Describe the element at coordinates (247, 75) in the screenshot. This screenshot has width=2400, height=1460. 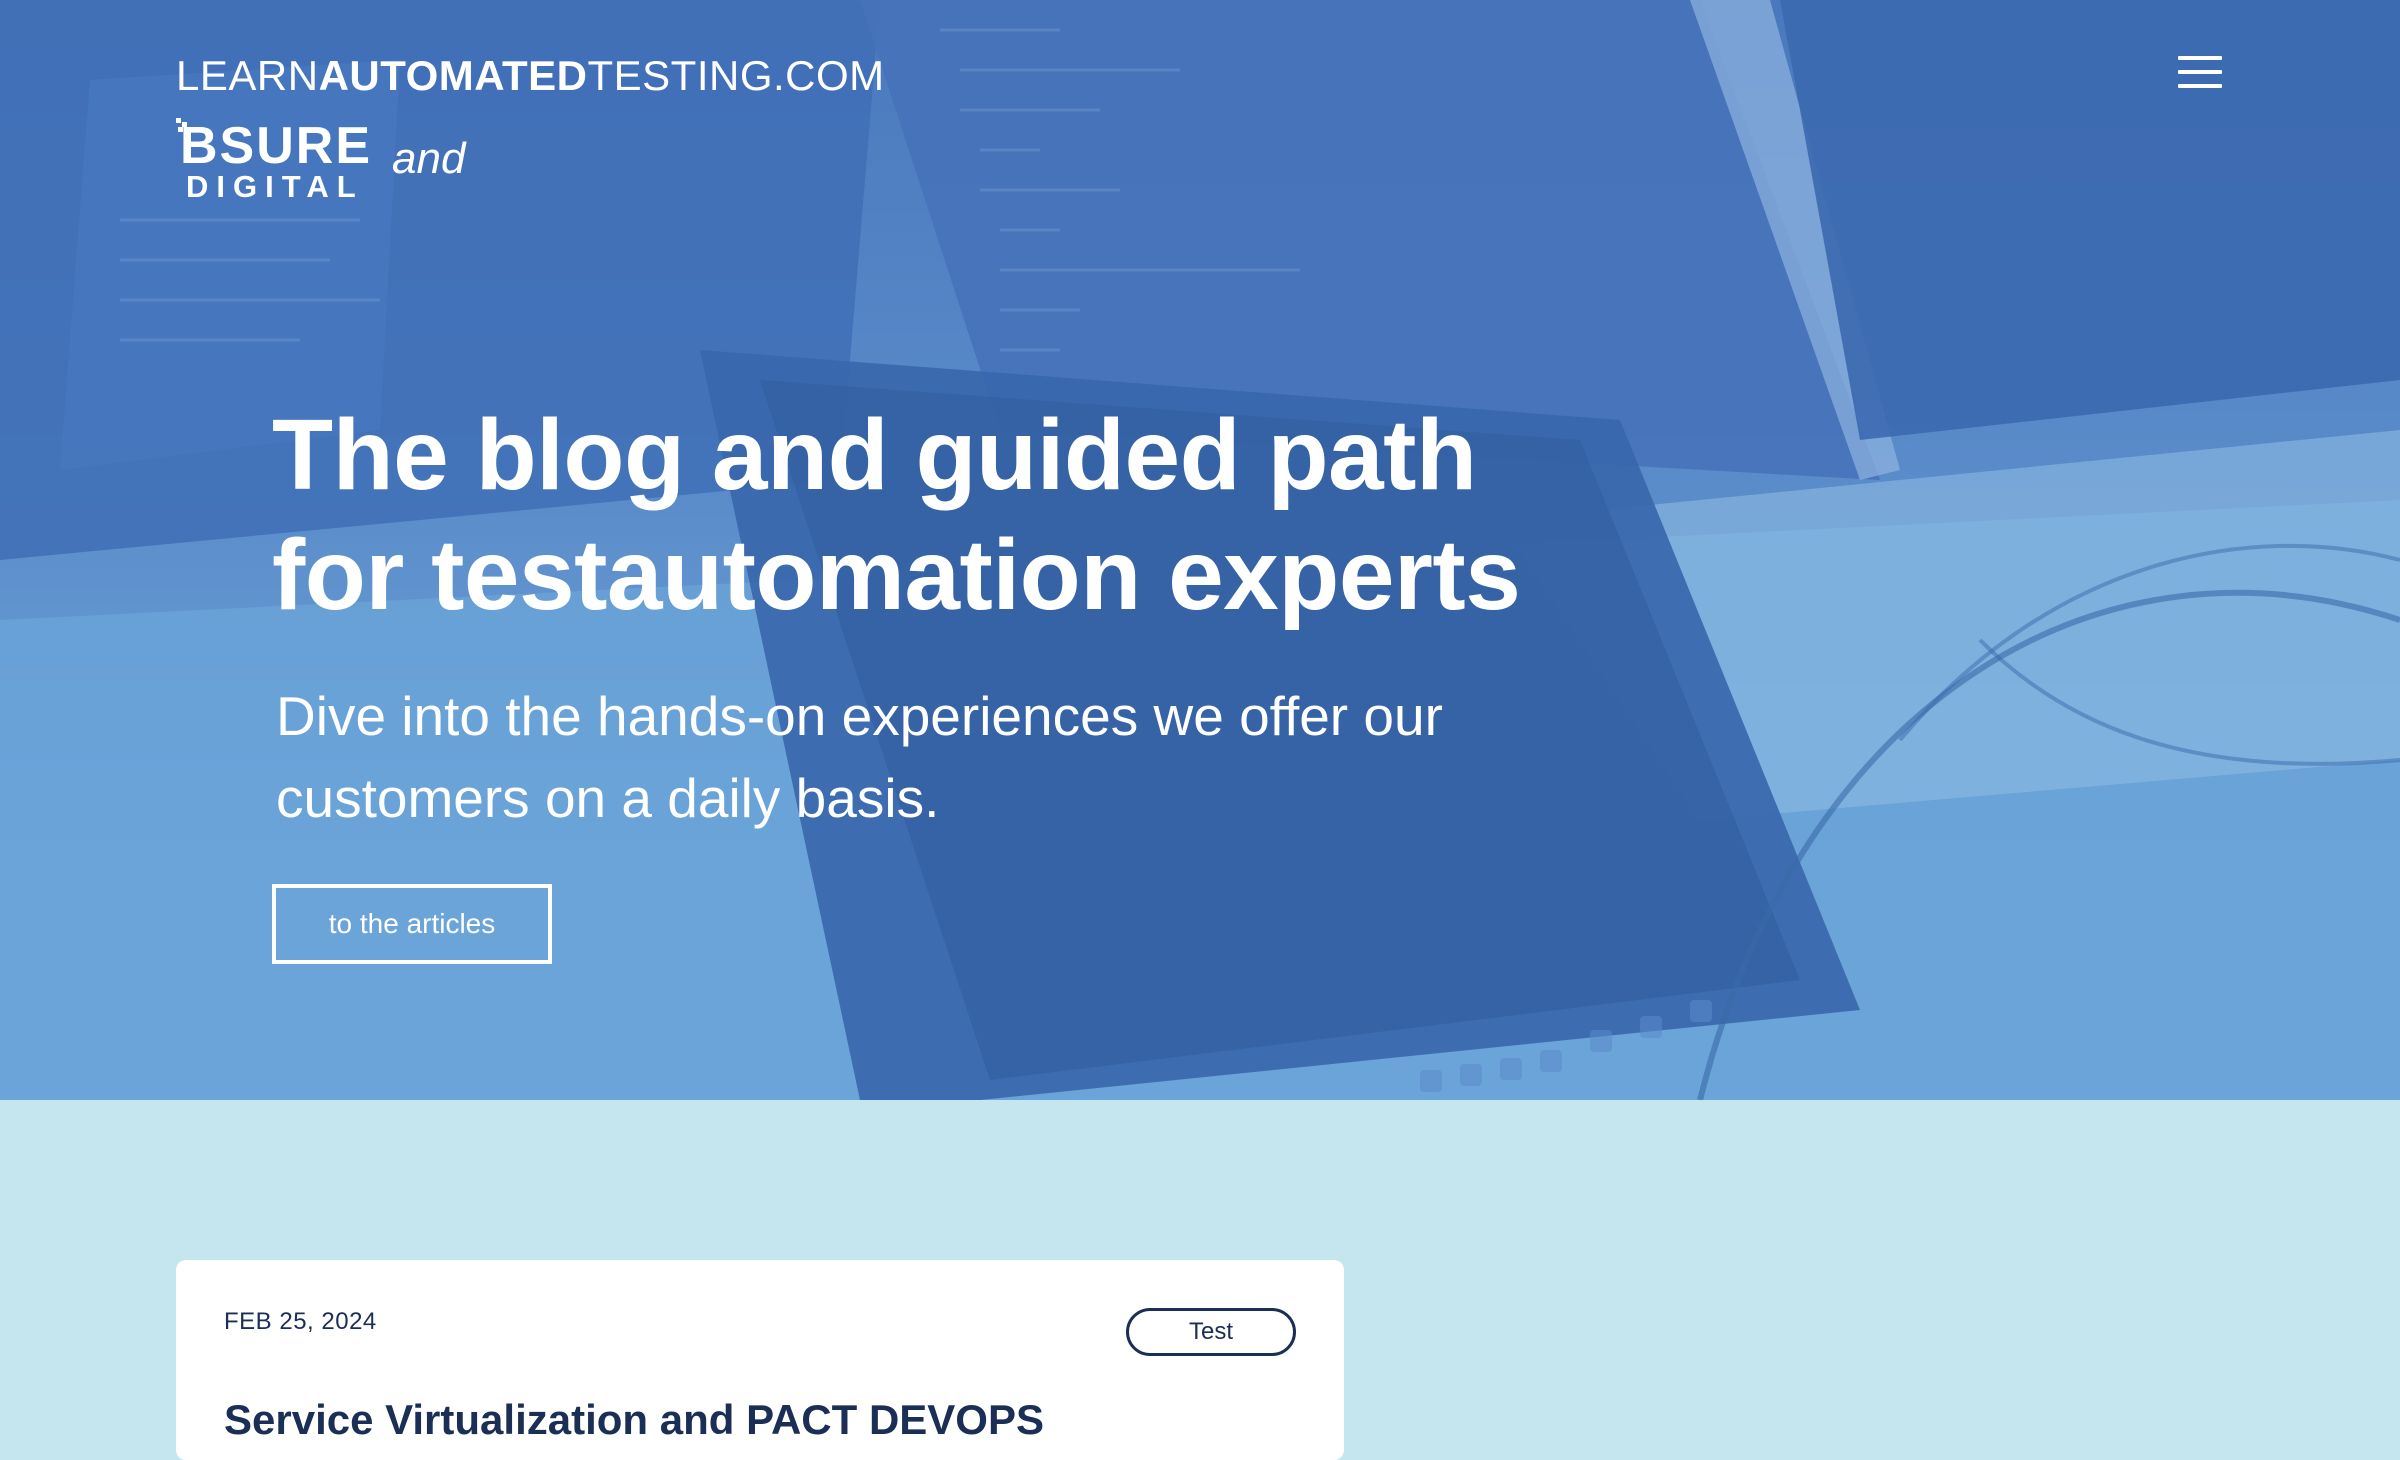
I see `brand-text-part1: LEARN` at that location.